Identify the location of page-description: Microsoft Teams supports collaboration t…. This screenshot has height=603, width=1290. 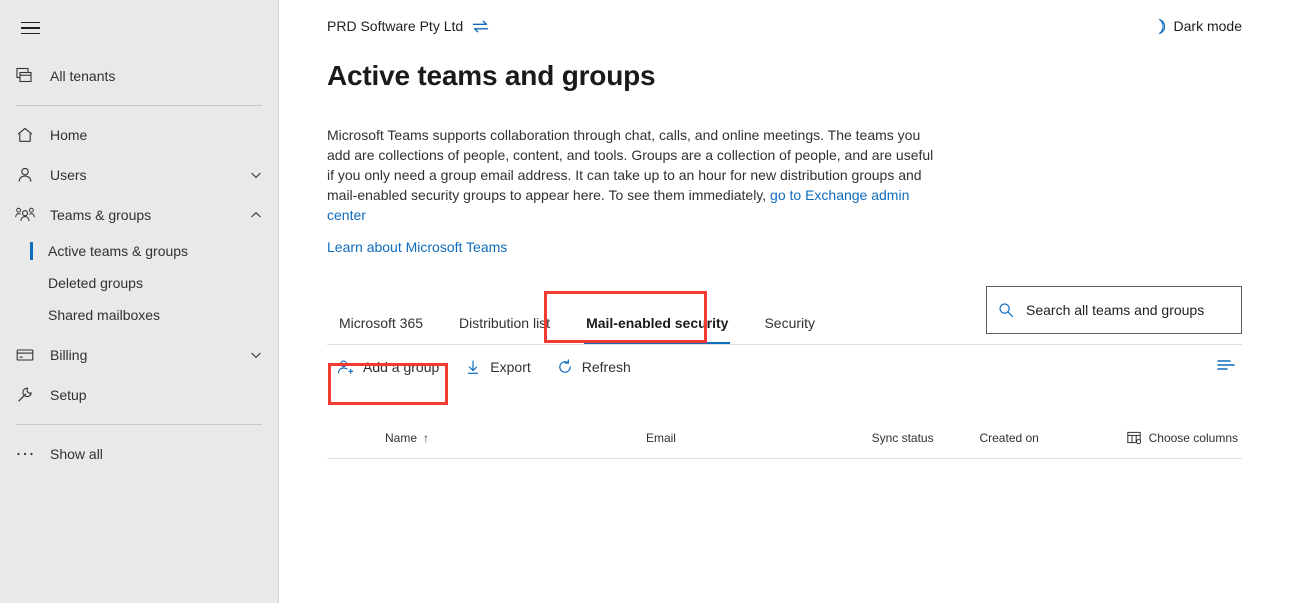
(631, 175).